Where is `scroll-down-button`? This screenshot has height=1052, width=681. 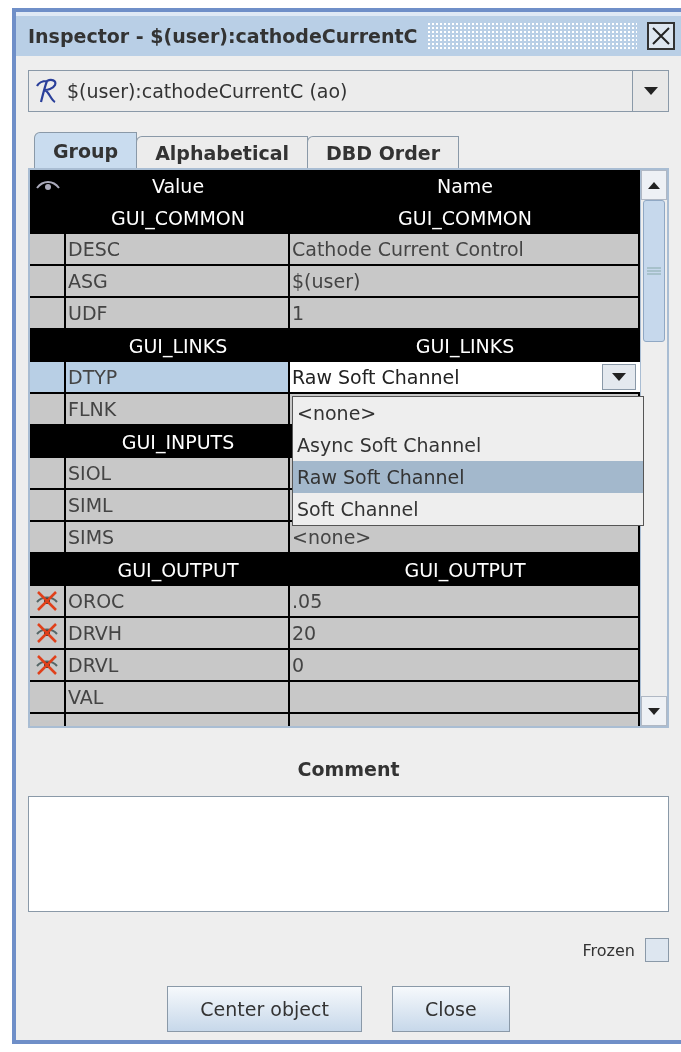
scroll-down-button is located at coordinates (654, 711).